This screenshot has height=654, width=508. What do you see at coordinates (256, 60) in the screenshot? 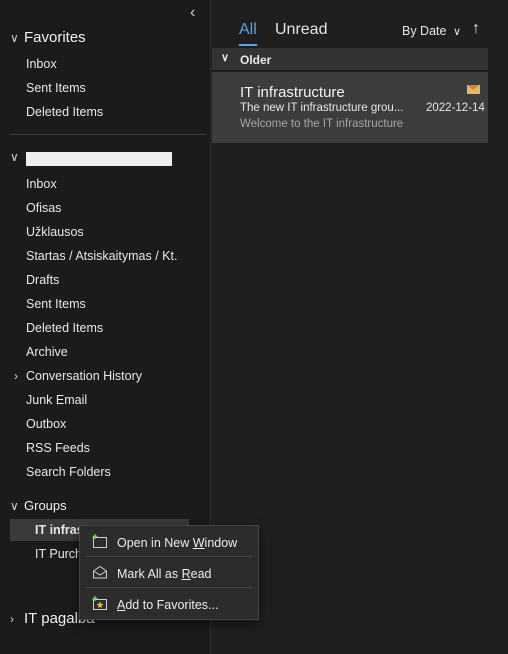
I see `section-label: Older` at bounding box center [256, 60].